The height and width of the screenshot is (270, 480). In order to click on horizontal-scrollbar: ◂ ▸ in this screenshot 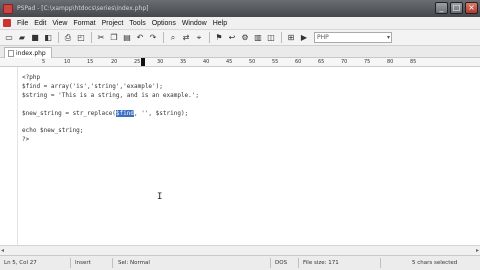, I will do `click(240, 250)`.